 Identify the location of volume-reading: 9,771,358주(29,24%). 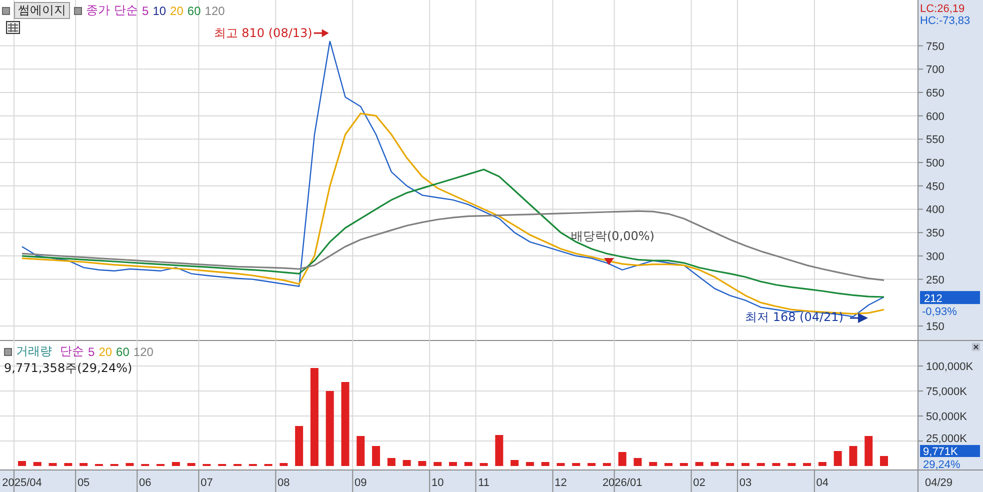
(68, 368).